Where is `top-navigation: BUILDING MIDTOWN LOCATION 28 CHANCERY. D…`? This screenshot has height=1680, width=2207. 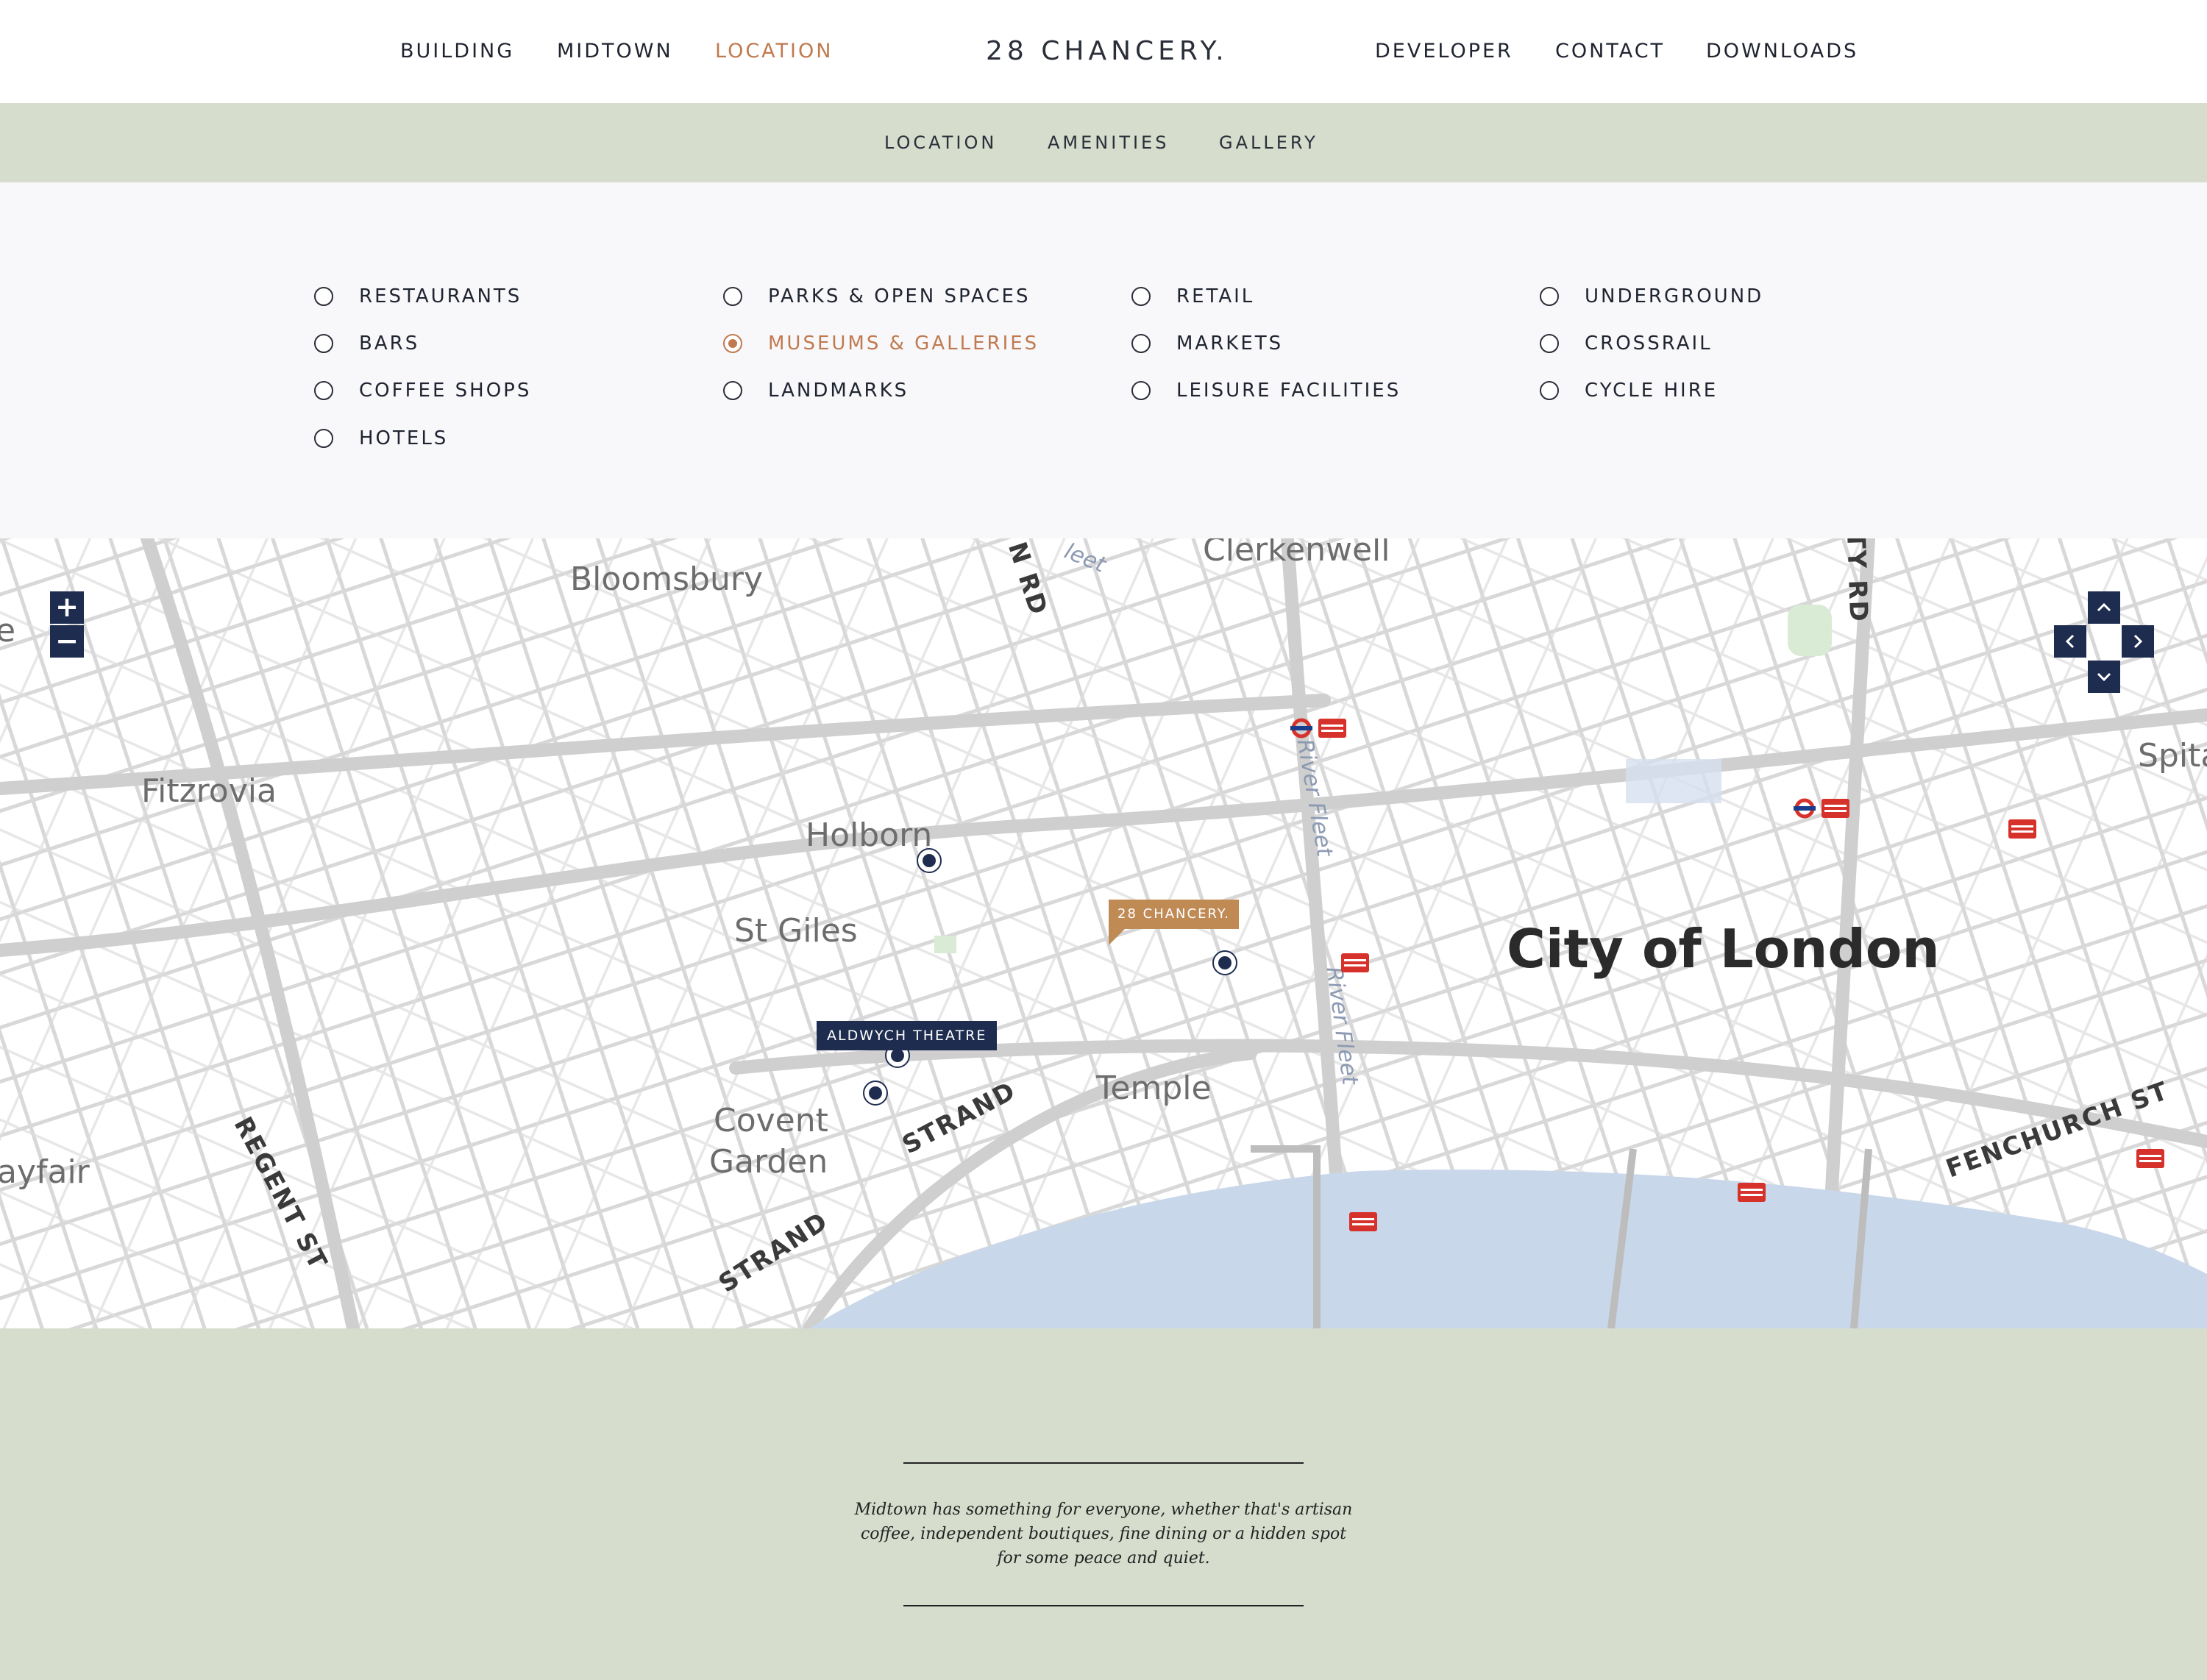 top-navigation: BUILDING MIDTOWN LOCATION 28 CHANCERY. D… is located at coordinates (1104, 52).